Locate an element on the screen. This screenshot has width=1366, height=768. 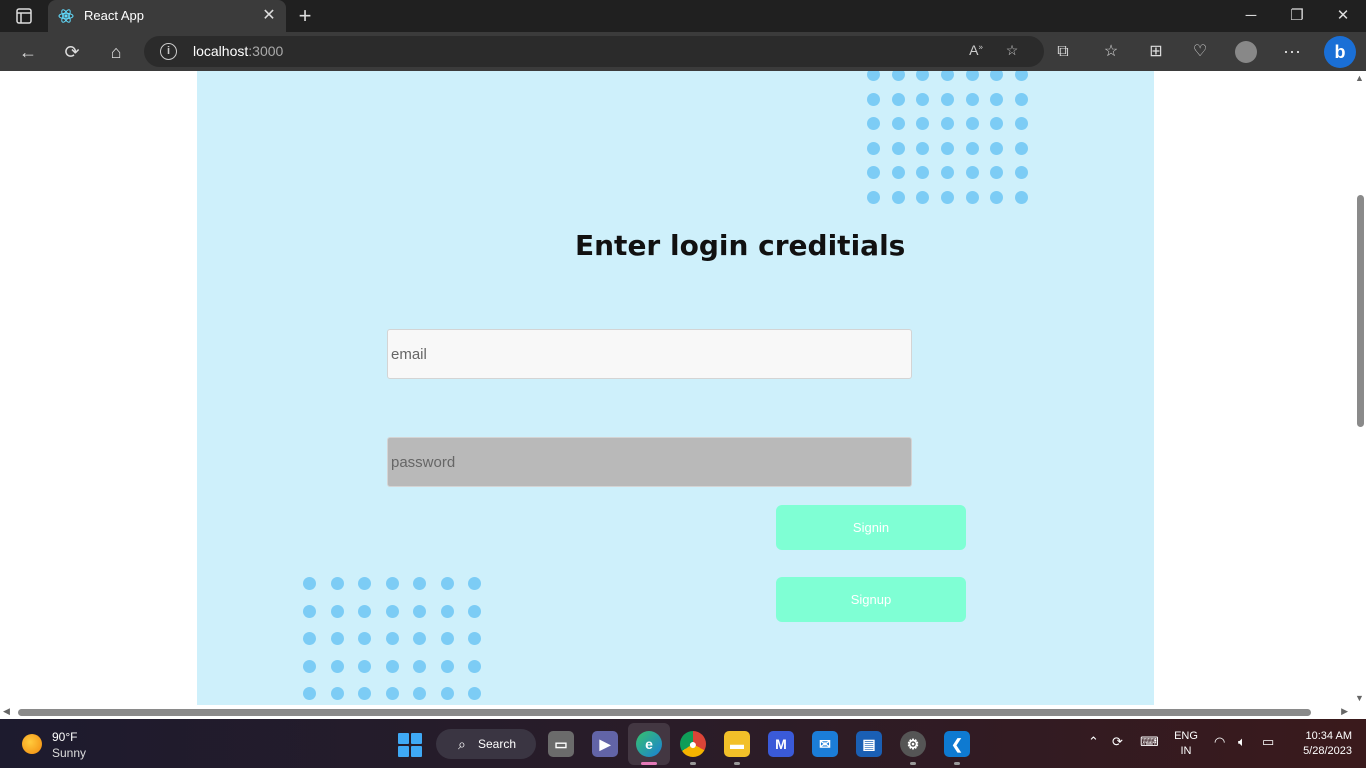
minimize-button: ─ is located at coordinates (1251, 16).